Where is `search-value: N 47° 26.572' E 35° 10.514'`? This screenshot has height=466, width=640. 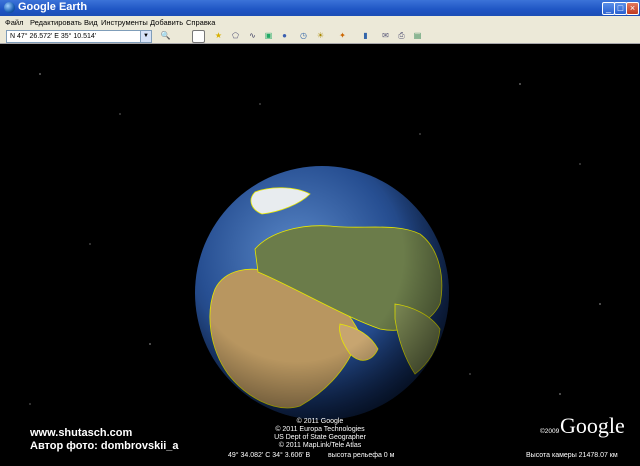
search-value: N 47° 26.572' E 35° 10.514' is located at coordinates (53, 36).